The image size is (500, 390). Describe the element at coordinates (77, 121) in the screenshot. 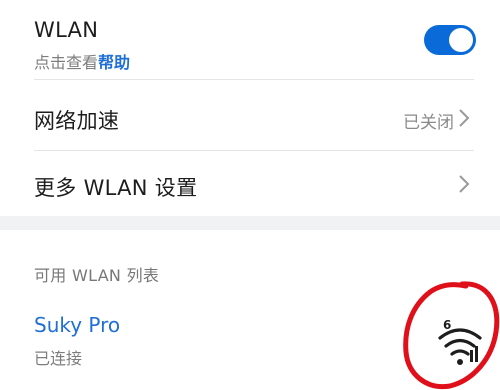

I see `network-acceleration-label: 网络加速` at that location.